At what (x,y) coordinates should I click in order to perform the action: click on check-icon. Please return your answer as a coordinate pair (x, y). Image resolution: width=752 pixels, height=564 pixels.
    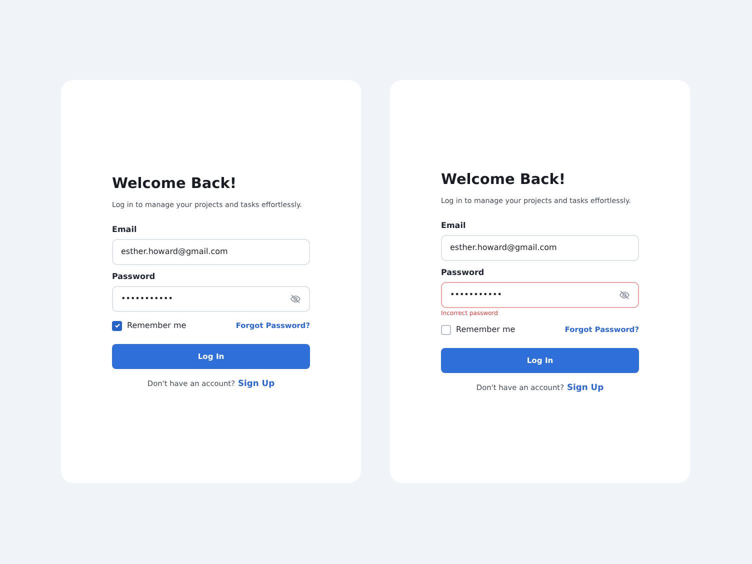
    Looking at the image, I should click on (117, 325).